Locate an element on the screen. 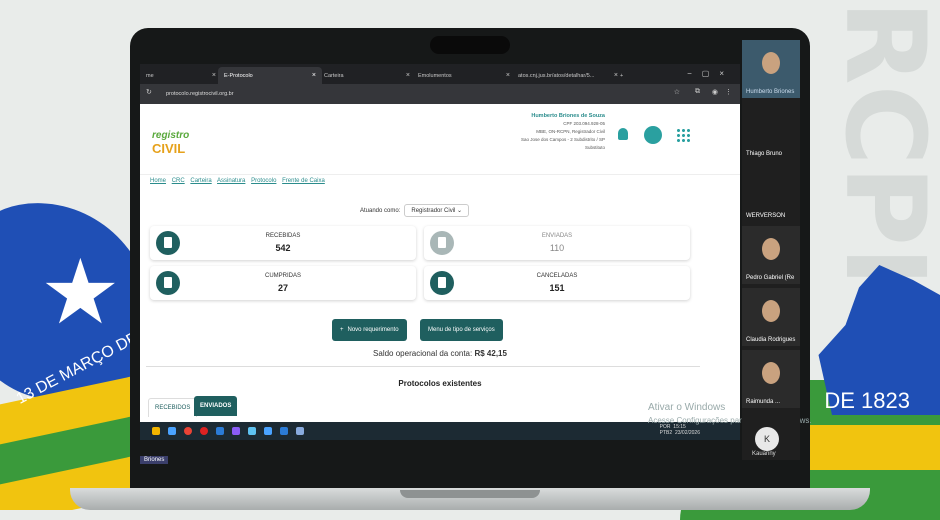 Image resolution: width=940 pixels, height=520 pixels. chrome-icon is located at coordinates (188, 431).